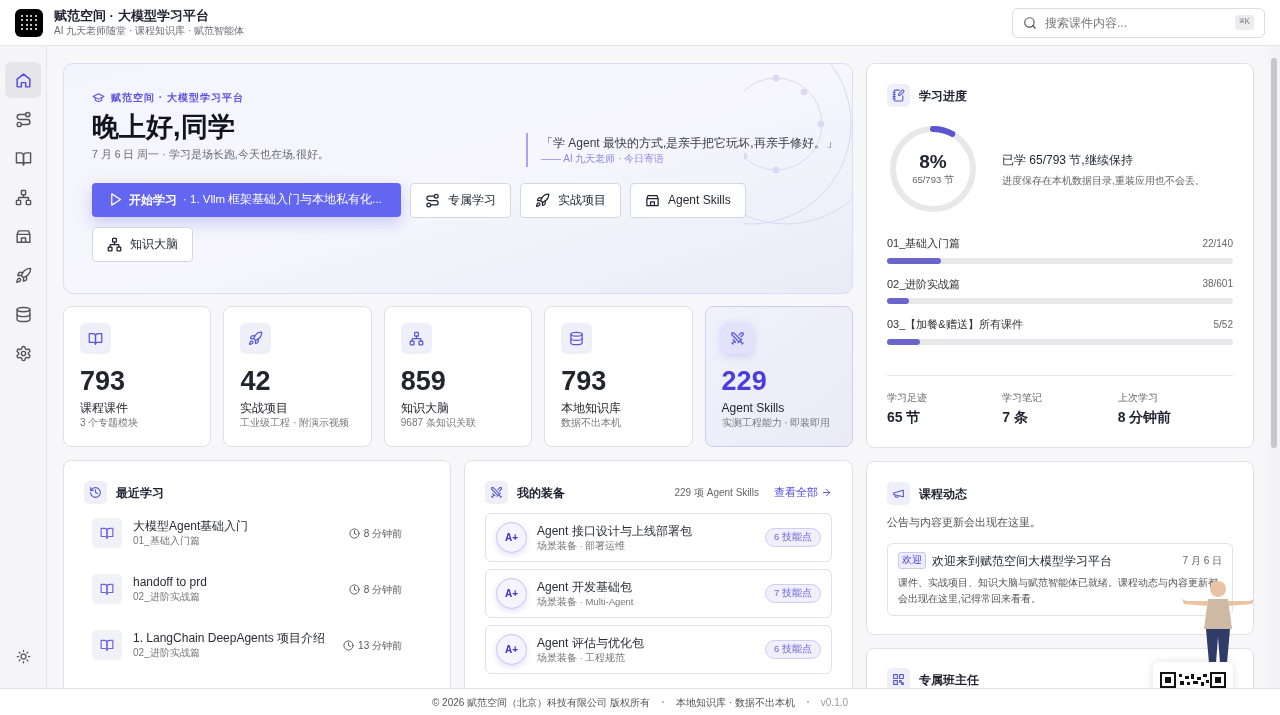 Image resolution: width=1280 pixels, height=715 pixels. Describe the element at coordinates (1103, 180) in the screenshot. I see `progress-note: 进度保存在本机数据目录,重装应用也不会丢。` at that location.